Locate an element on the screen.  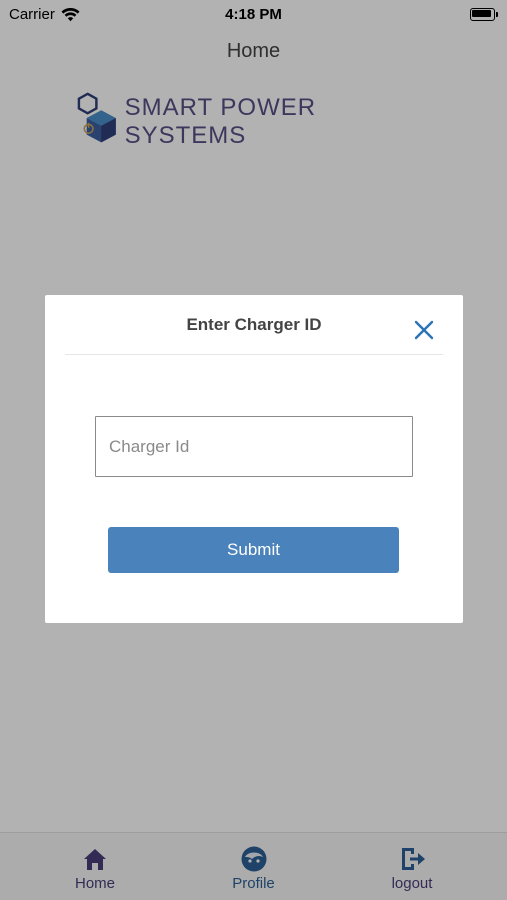
submit-button: Submit is located at coordinates (253, 550).